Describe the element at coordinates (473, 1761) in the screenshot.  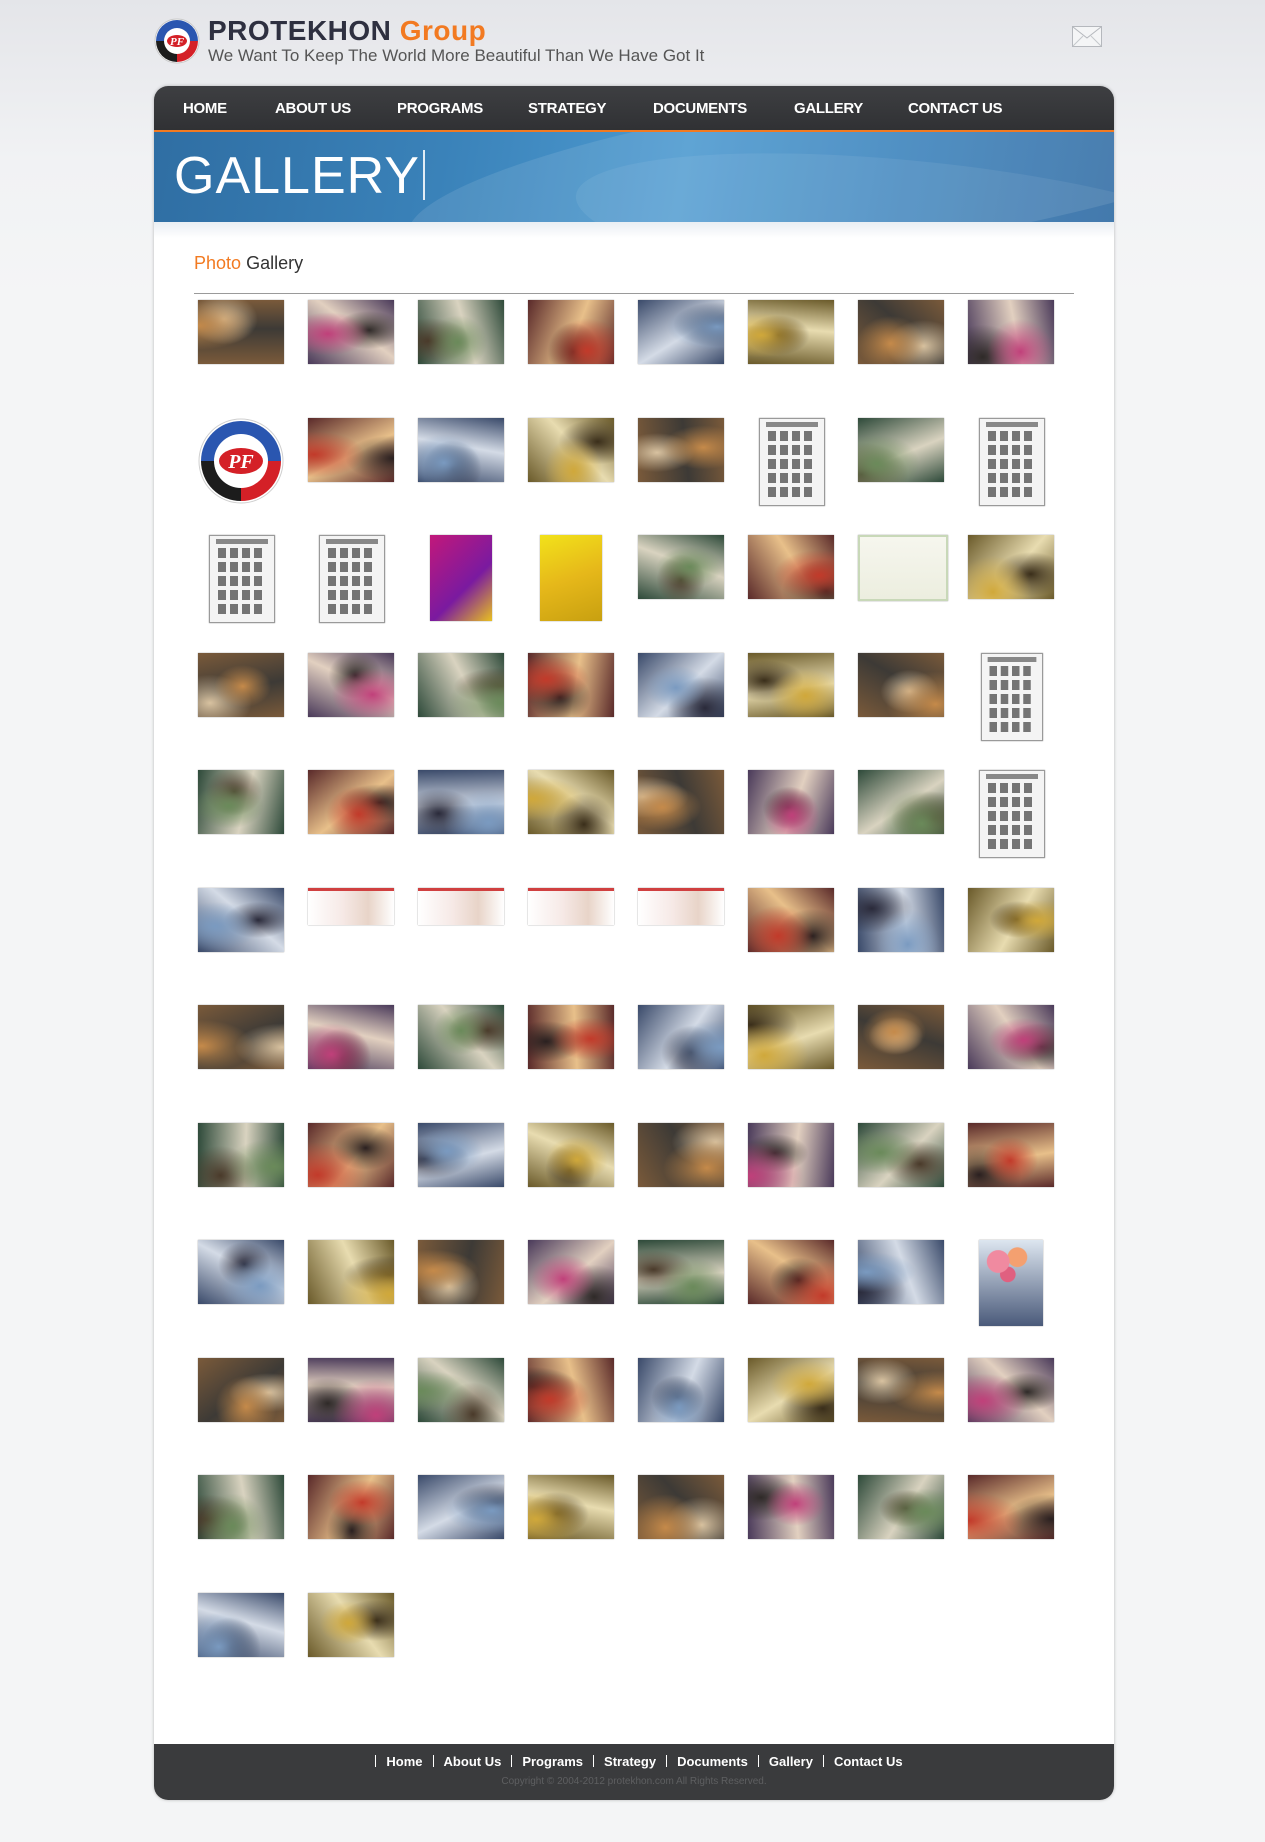
I see `footer-link-about-us: About Us` at that location.